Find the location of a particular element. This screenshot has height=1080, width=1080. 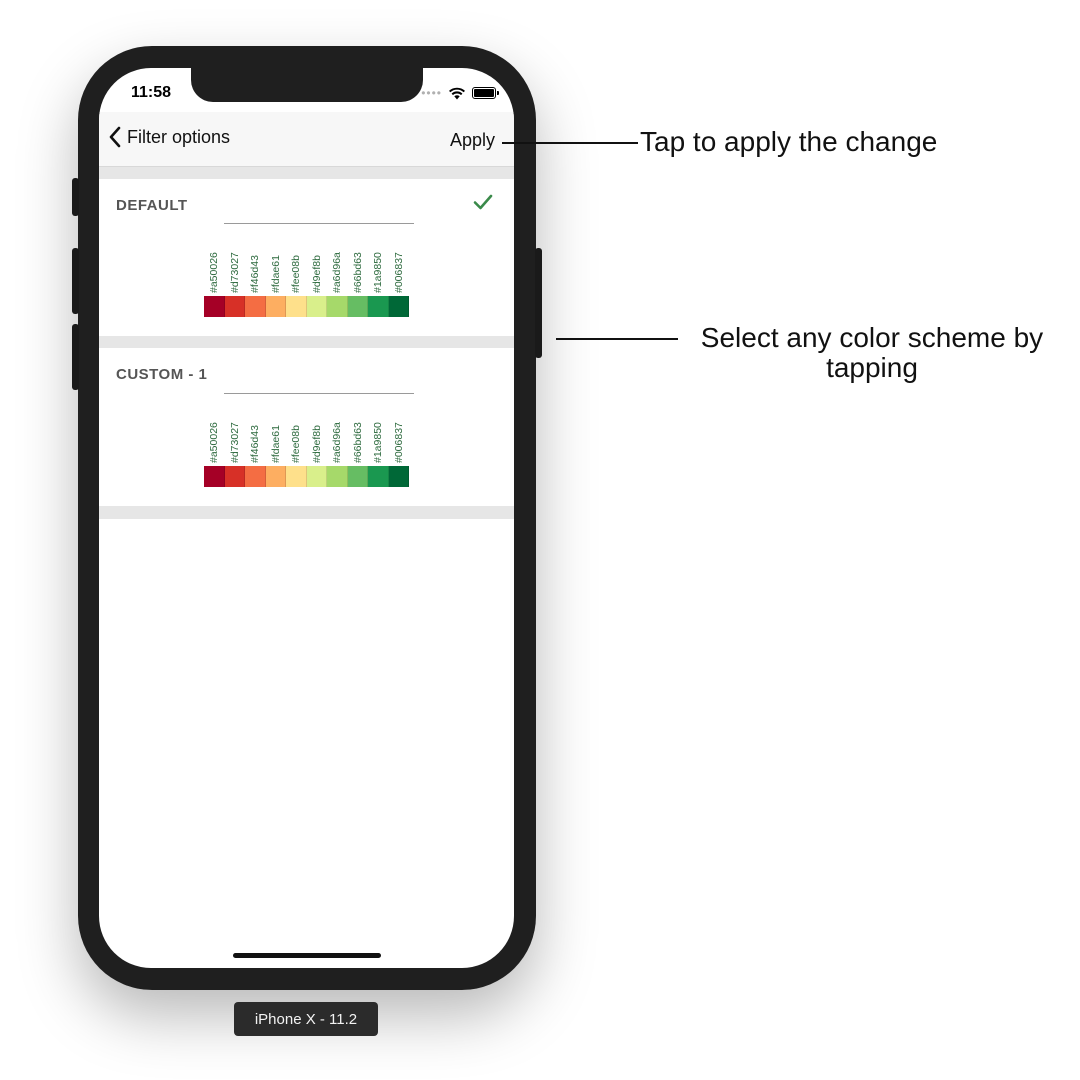

checkmark-icon is located at coordinates (483, 202).